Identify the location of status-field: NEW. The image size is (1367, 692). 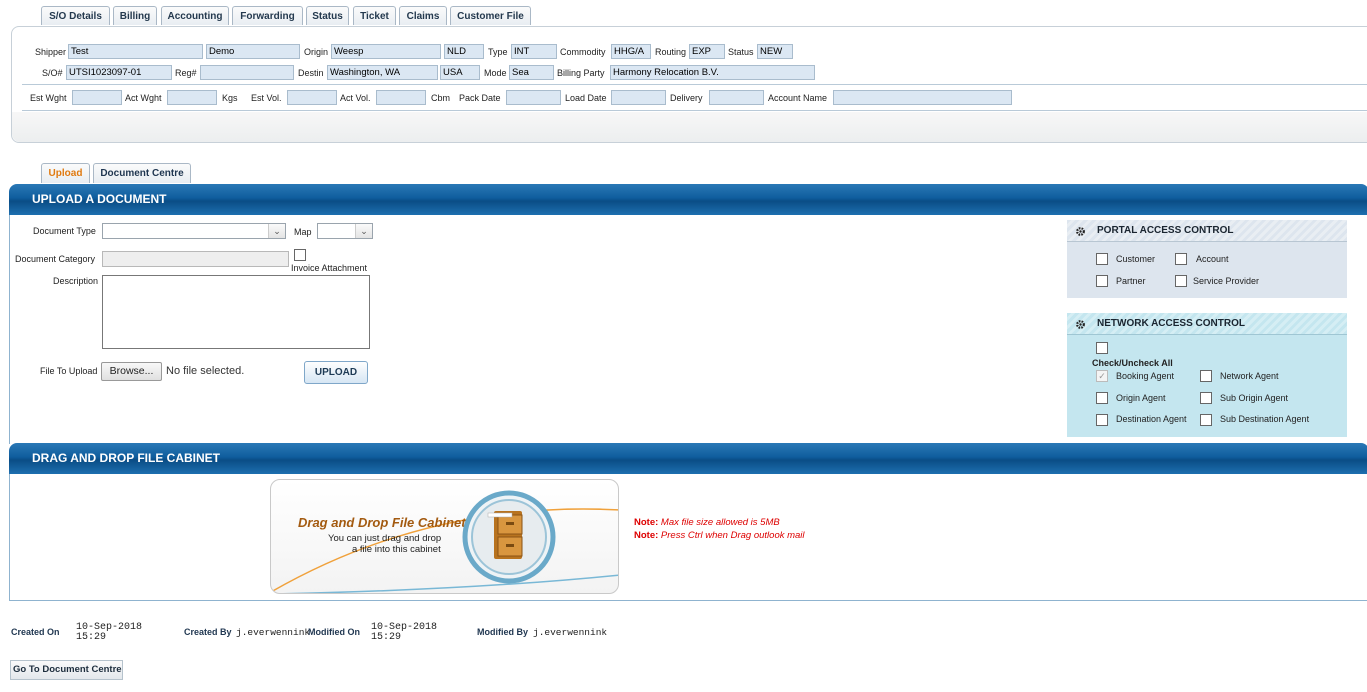
(775, 51).